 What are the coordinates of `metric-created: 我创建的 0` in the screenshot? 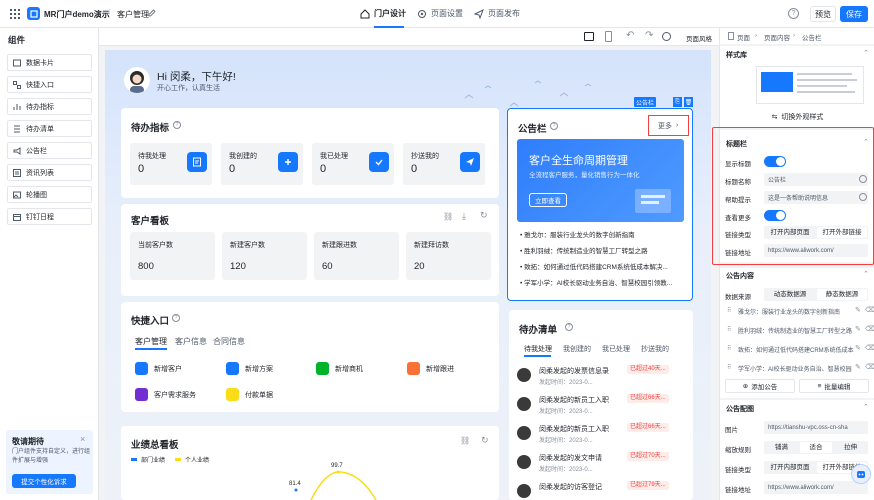 It's located at (262, 164).